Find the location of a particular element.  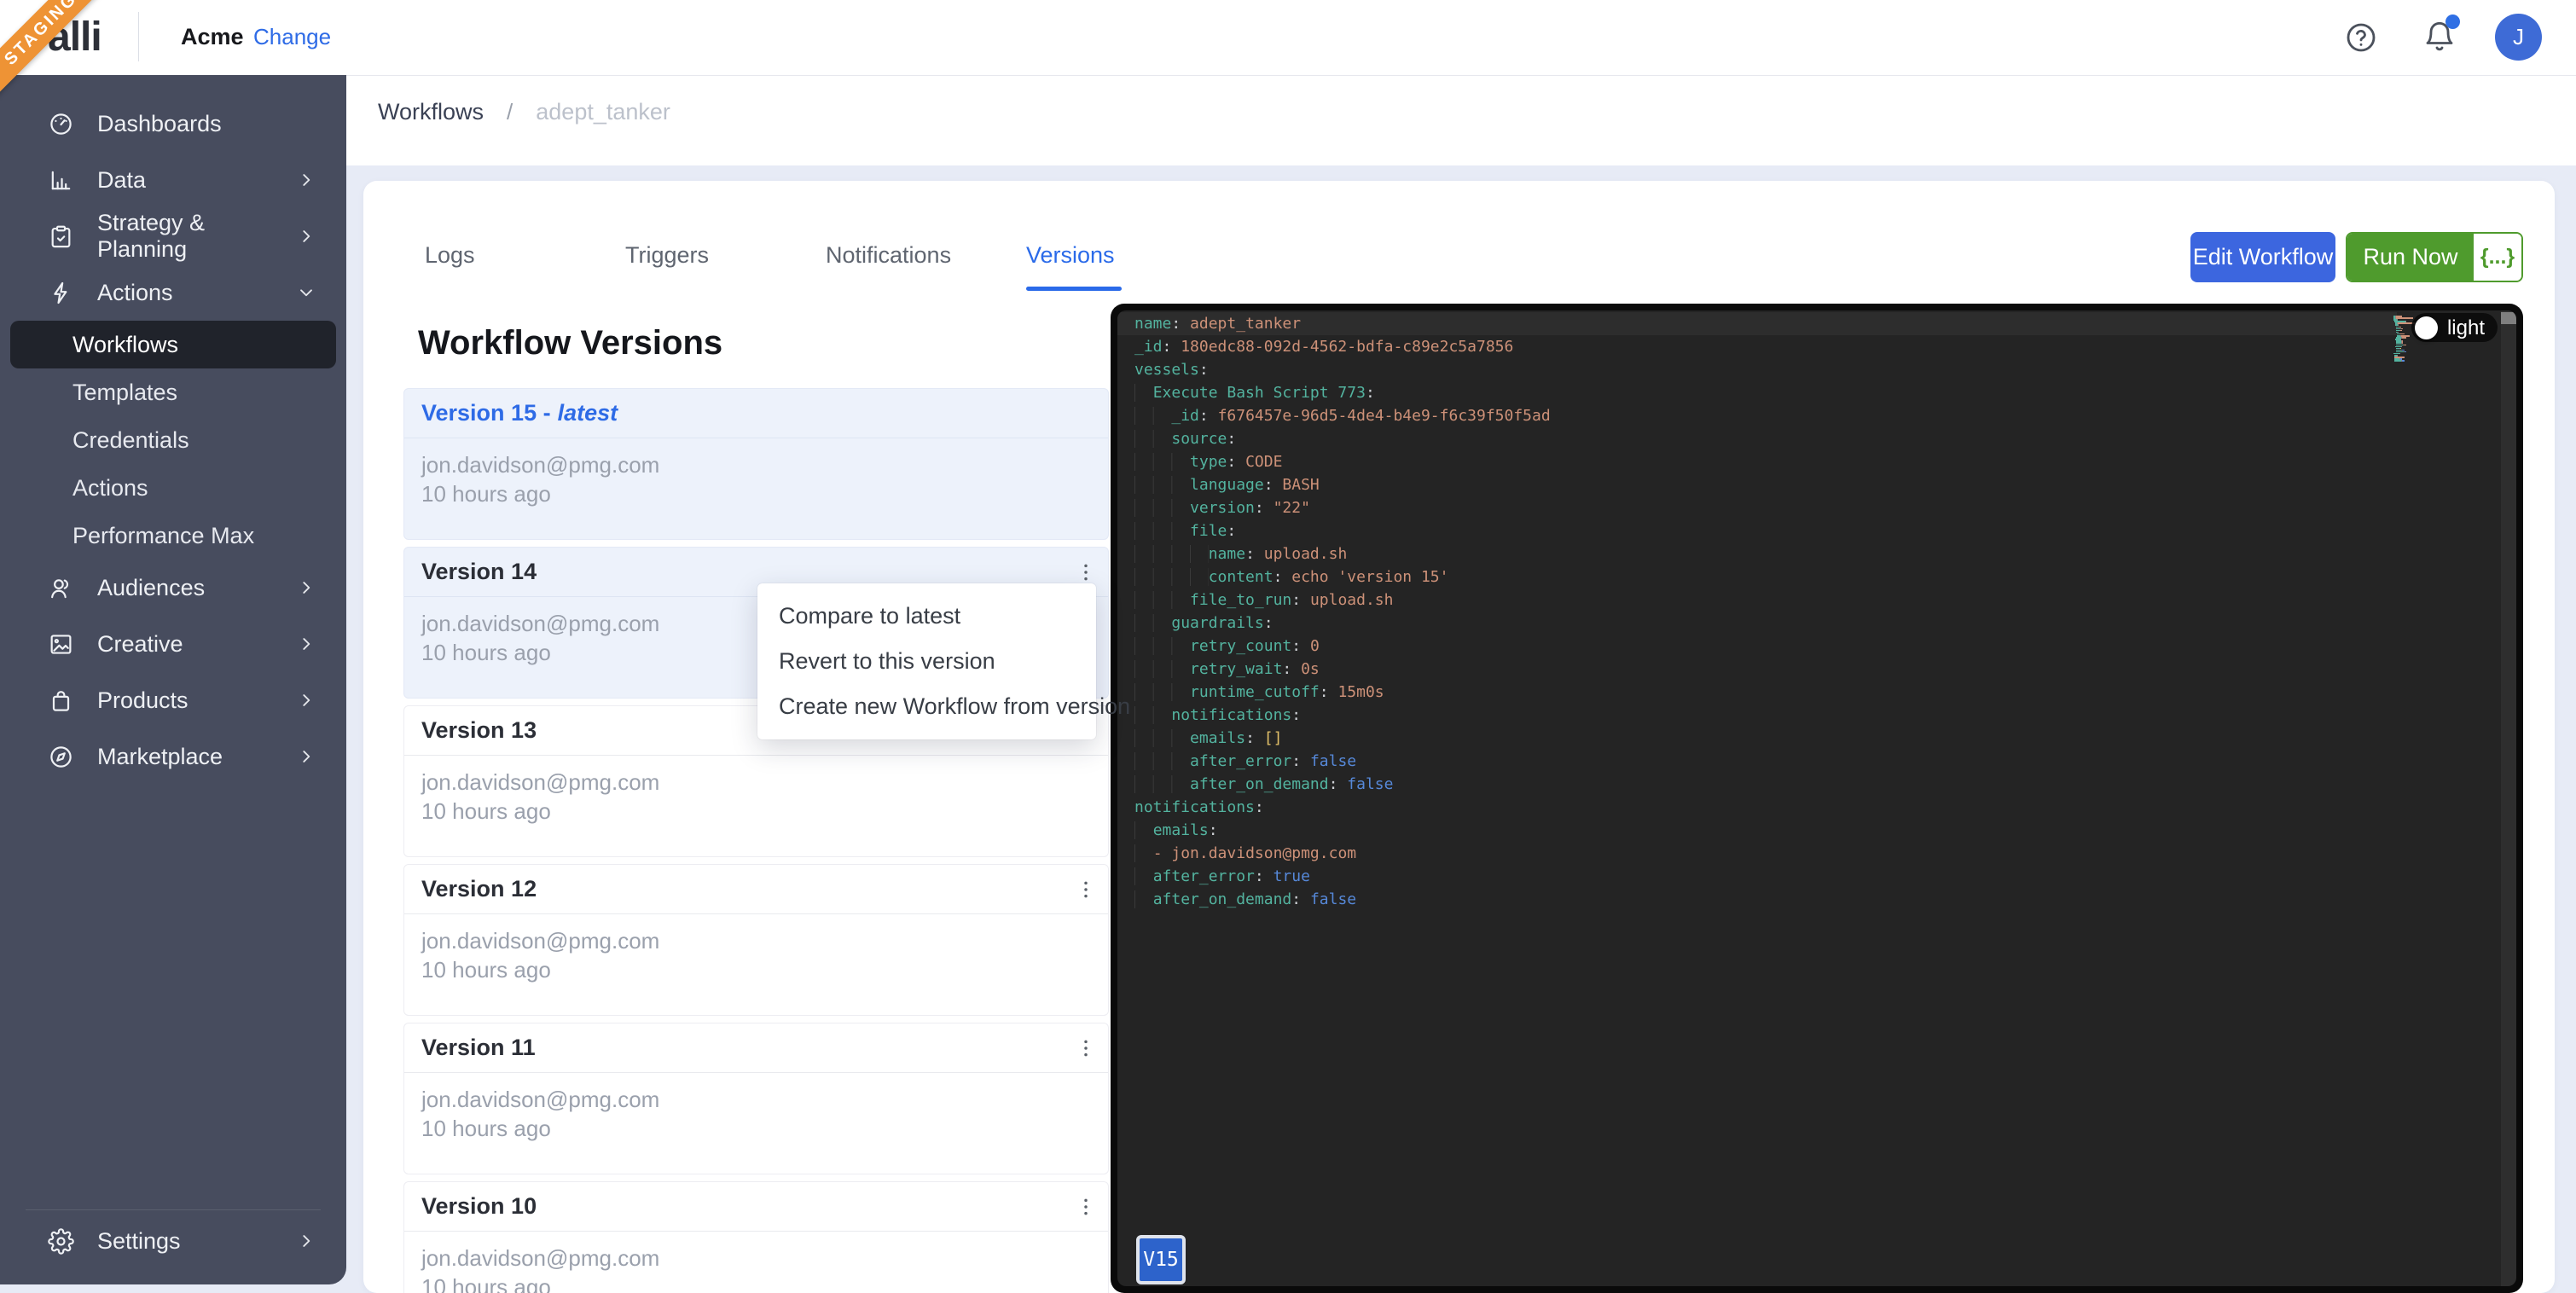

version-title: Version 12 is located at coordinates (756, 890).